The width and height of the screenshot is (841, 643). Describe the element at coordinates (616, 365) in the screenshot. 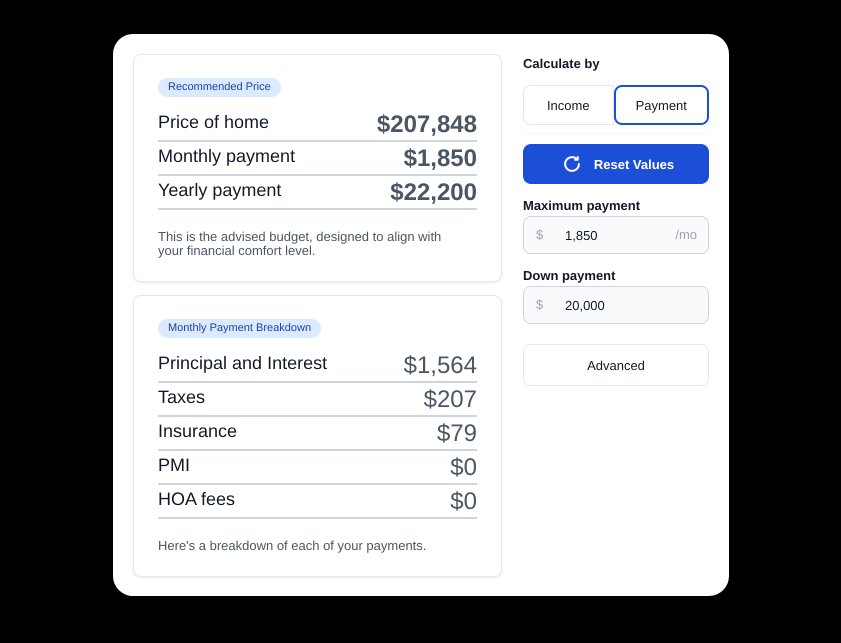

I see `advanced-button: Advanced` at that location.